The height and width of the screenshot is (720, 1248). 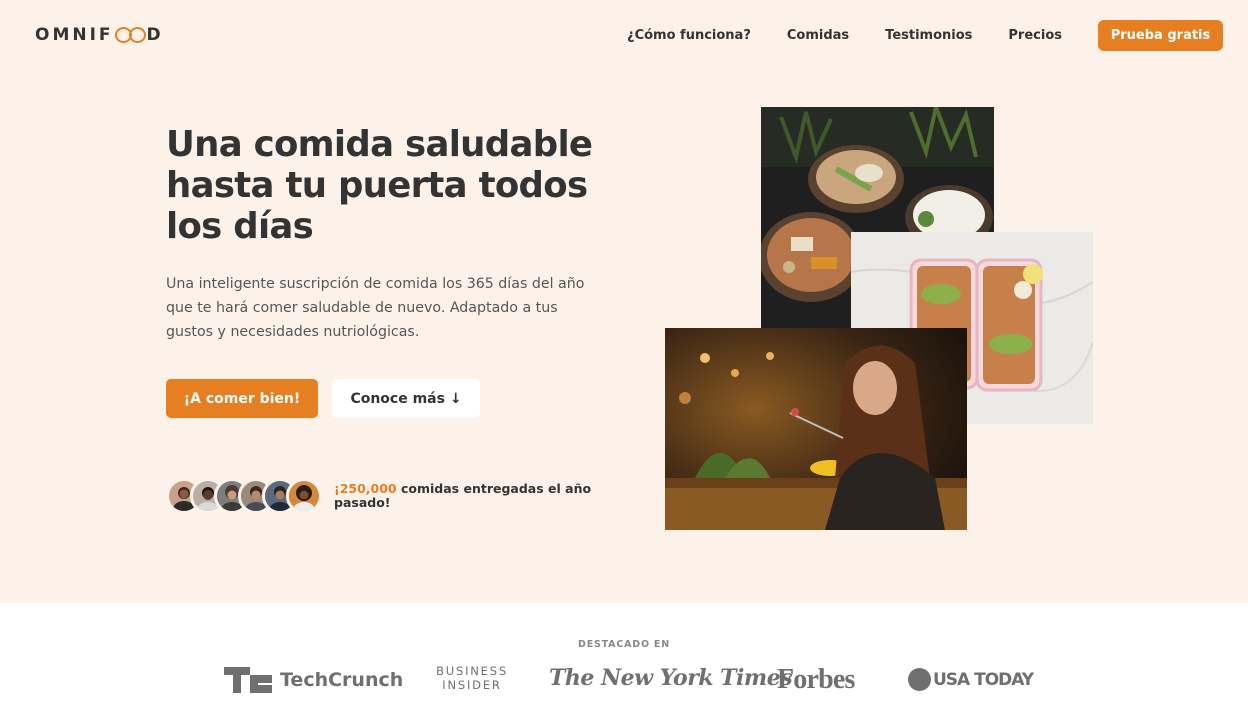 What do you see at coordinates (248, 680) in the screenshot?
I see `techcrunch-mark-icon` at bounding box center [248, 680].